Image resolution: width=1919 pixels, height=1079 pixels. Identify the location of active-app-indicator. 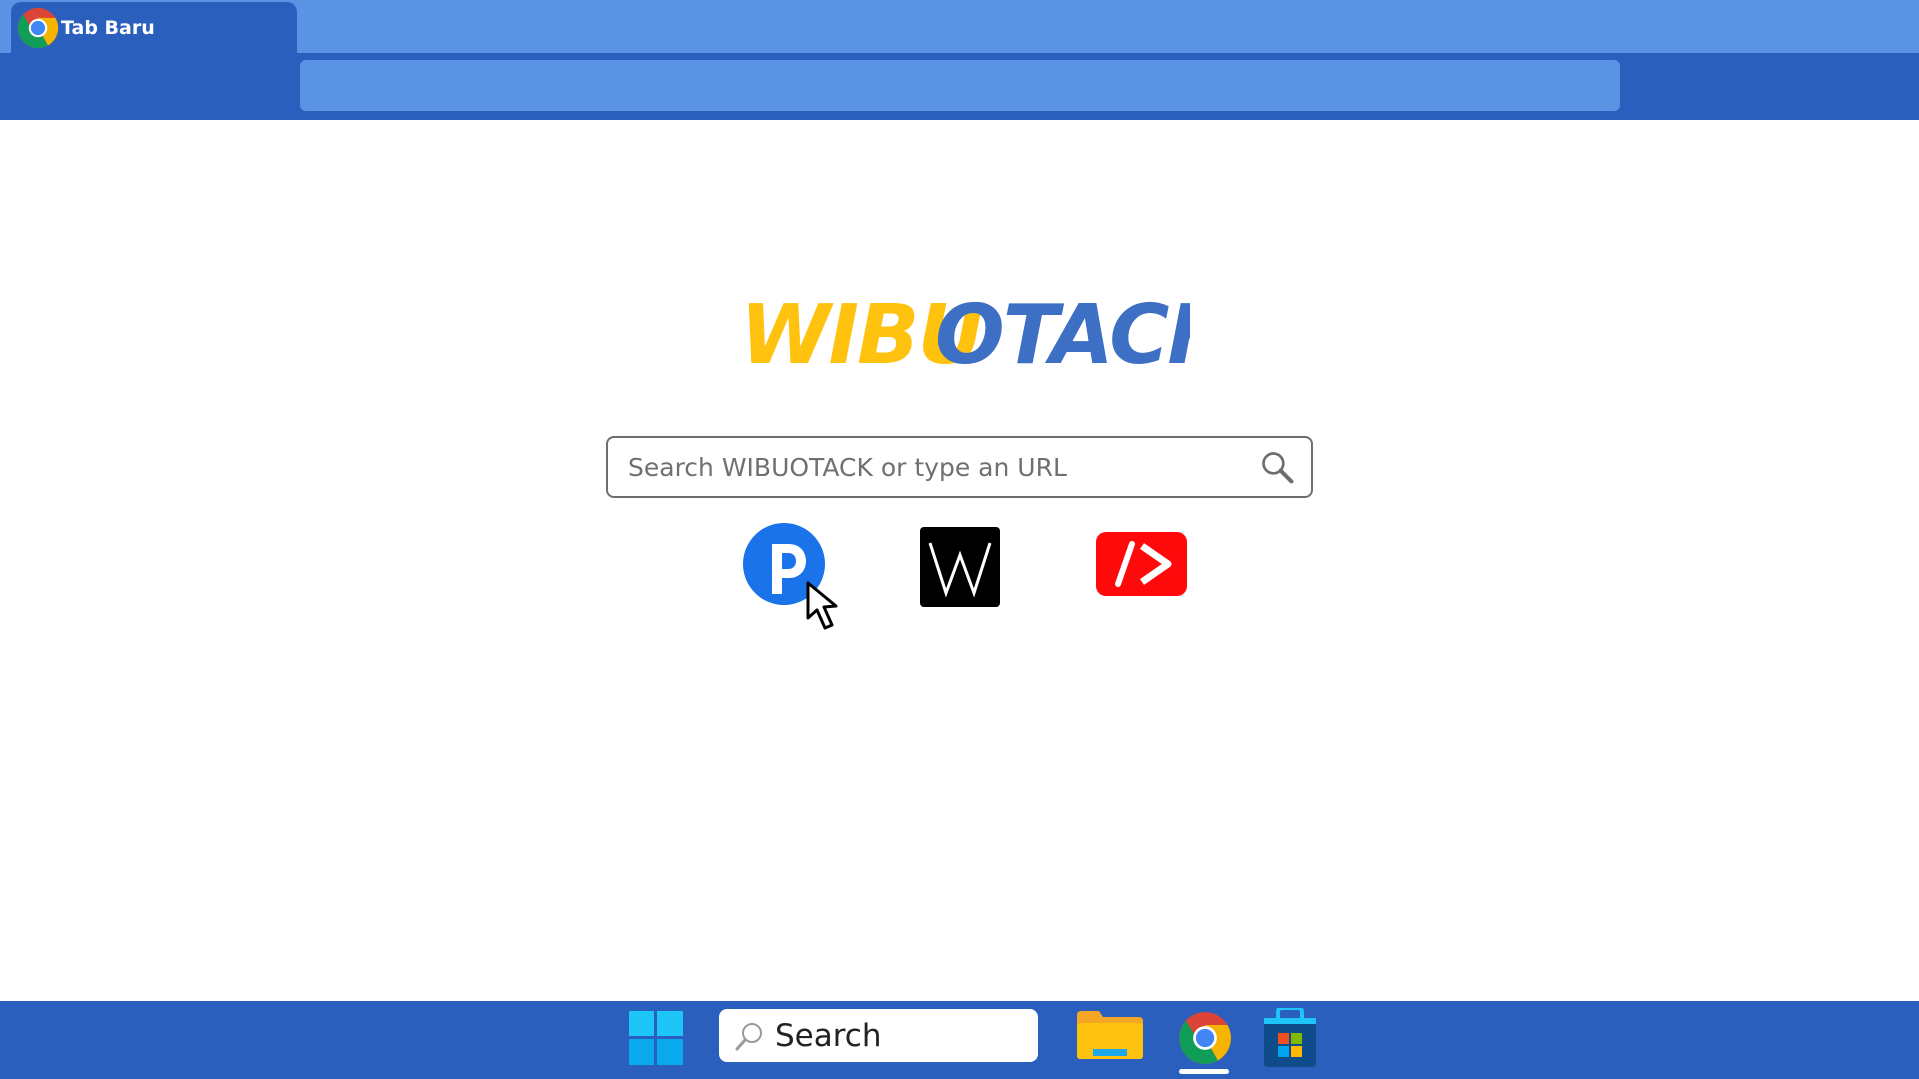
(1204, 1071).